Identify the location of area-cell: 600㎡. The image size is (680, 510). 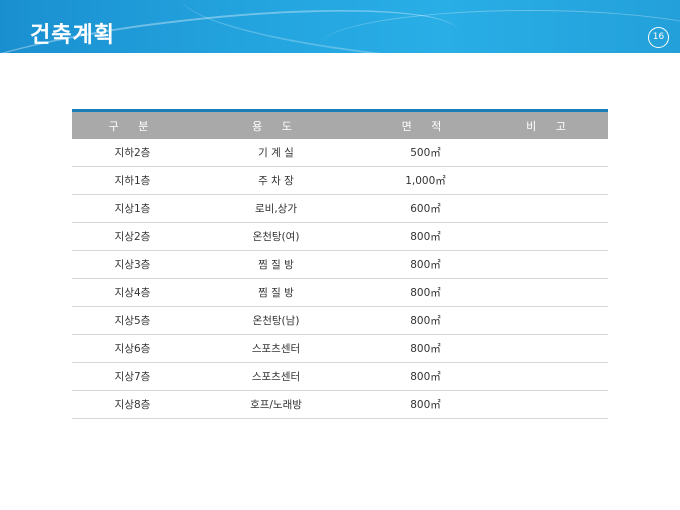
(425, 208).